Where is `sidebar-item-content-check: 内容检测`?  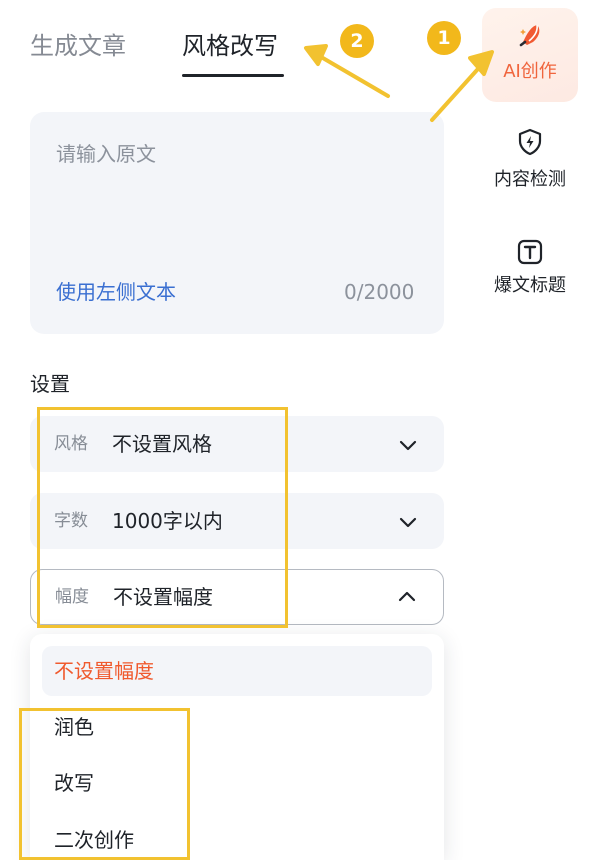
sidebar-item-content-check: 内容检测 is located at coordinates (530, 167).